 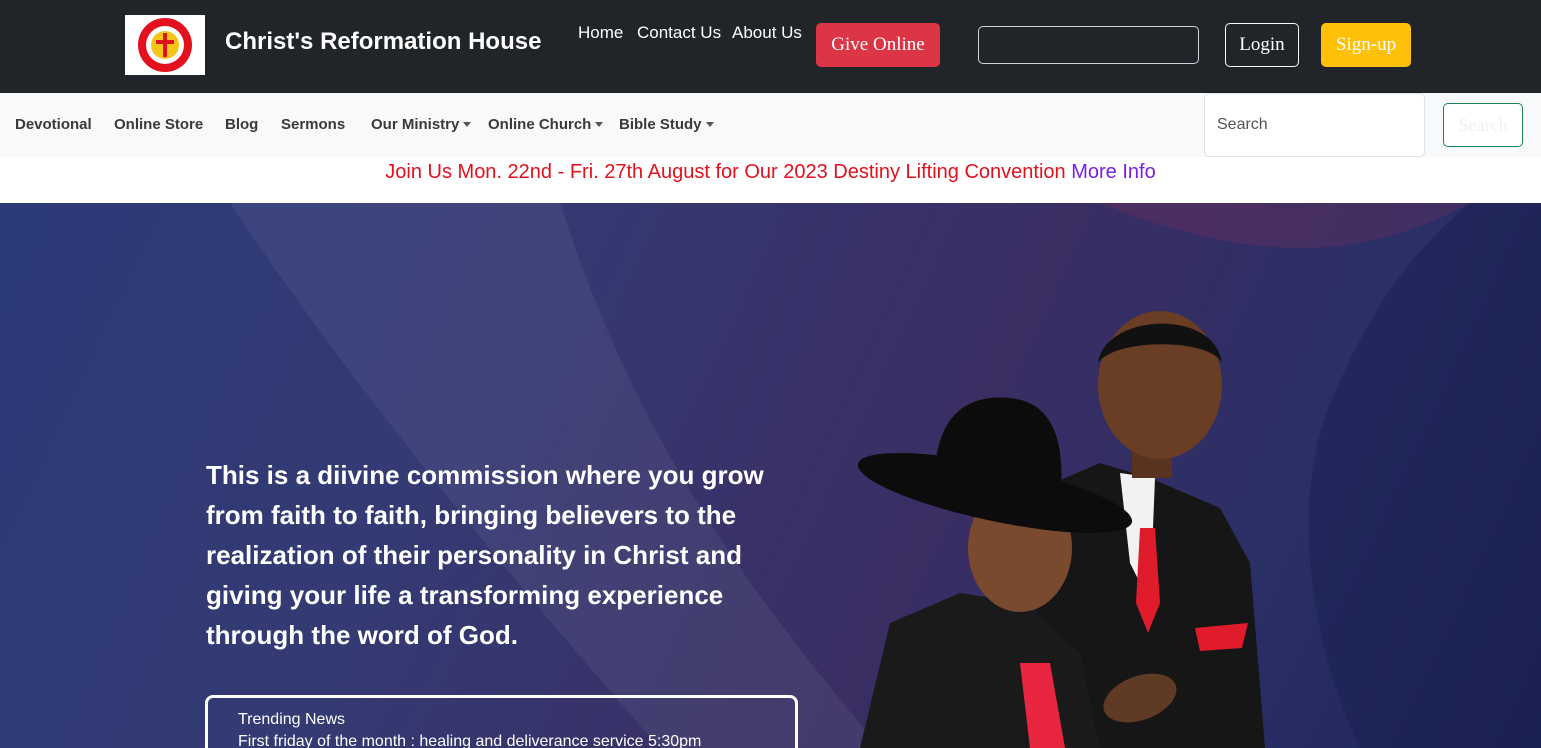 What do you see at coordinates (1262, 45) in the screenshot?
I see `login-button: Login` at bounding box center [1262, 45].